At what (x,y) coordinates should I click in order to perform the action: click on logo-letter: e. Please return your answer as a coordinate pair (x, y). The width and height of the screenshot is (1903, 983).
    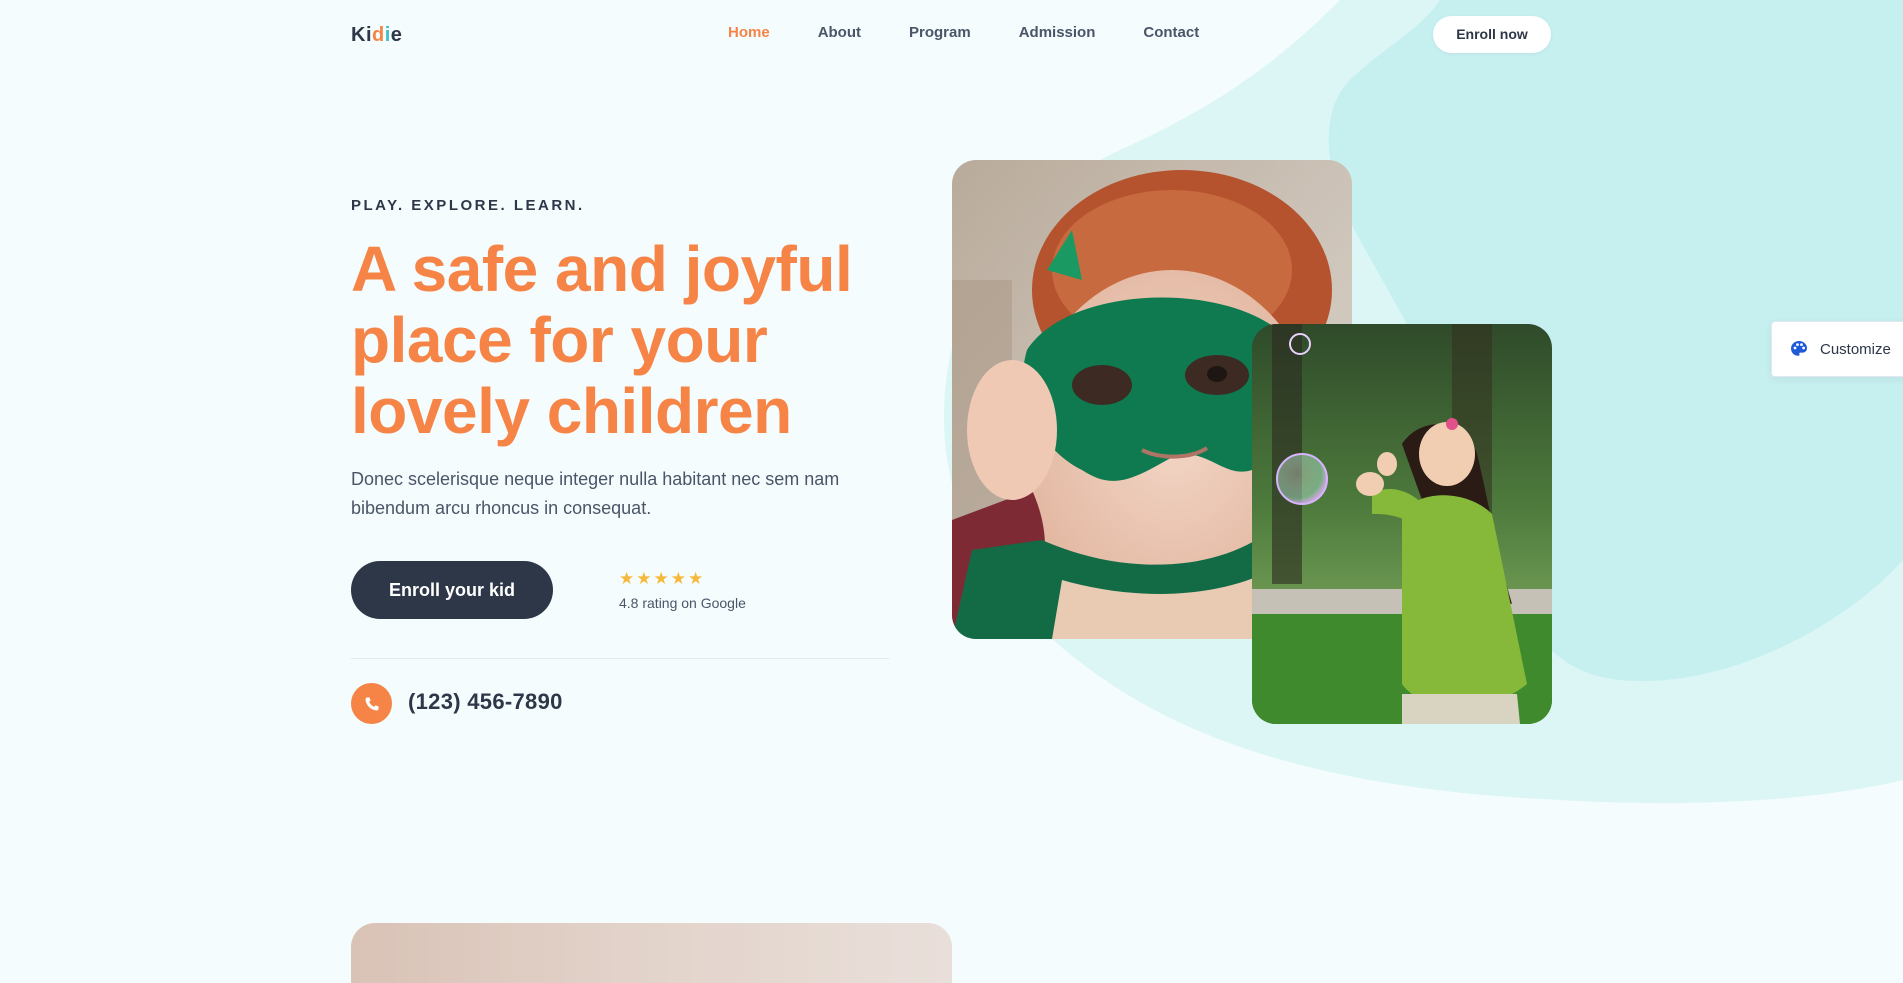
    Looking at the image, I should click on (396, 35).